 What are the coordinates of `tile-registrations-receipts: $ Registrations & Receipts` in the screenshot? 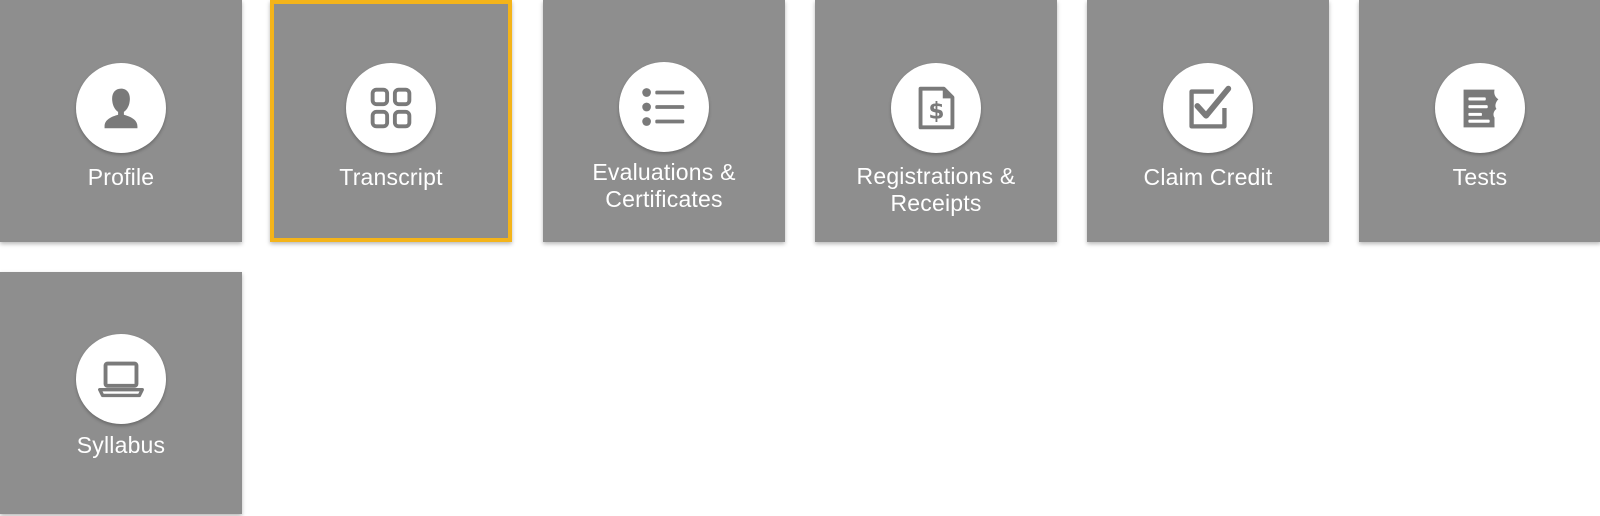 It's located at (936, 121).